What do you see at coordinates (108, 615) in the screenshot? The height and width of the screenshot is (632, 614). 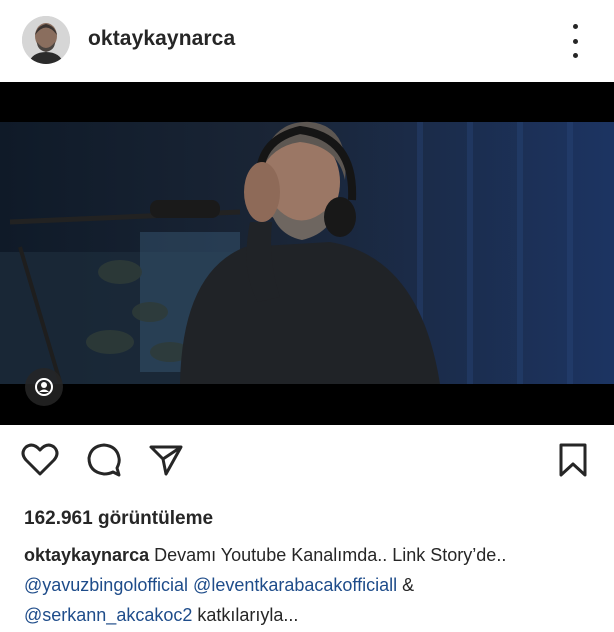 I see `mention-link: @serkann_akcakoc2` at bounding box center [108, 615].